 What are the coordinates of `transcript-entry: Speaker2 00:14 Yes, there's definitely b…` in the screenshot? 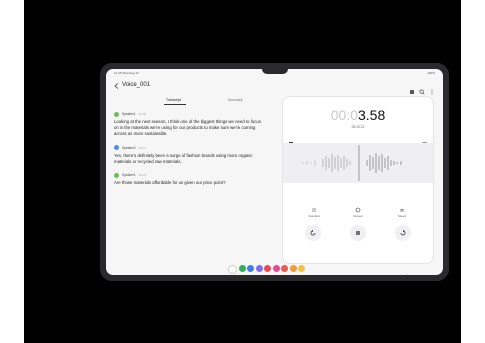 It's located at (189, 155).